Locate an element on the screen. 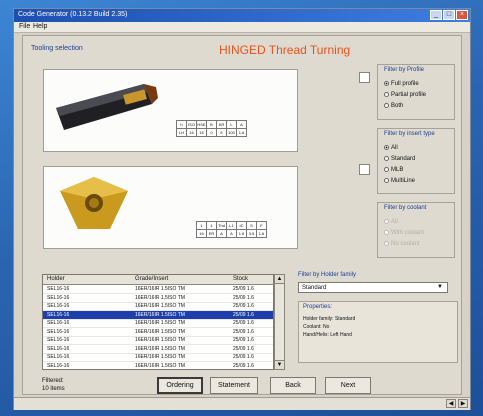 This screenshot has width=483, height=416. insert-spec-table: 1 1 Thd L1 IC S F 16 ER A A 1.6 3.5 1.6 is located at coordinates (231, 229).